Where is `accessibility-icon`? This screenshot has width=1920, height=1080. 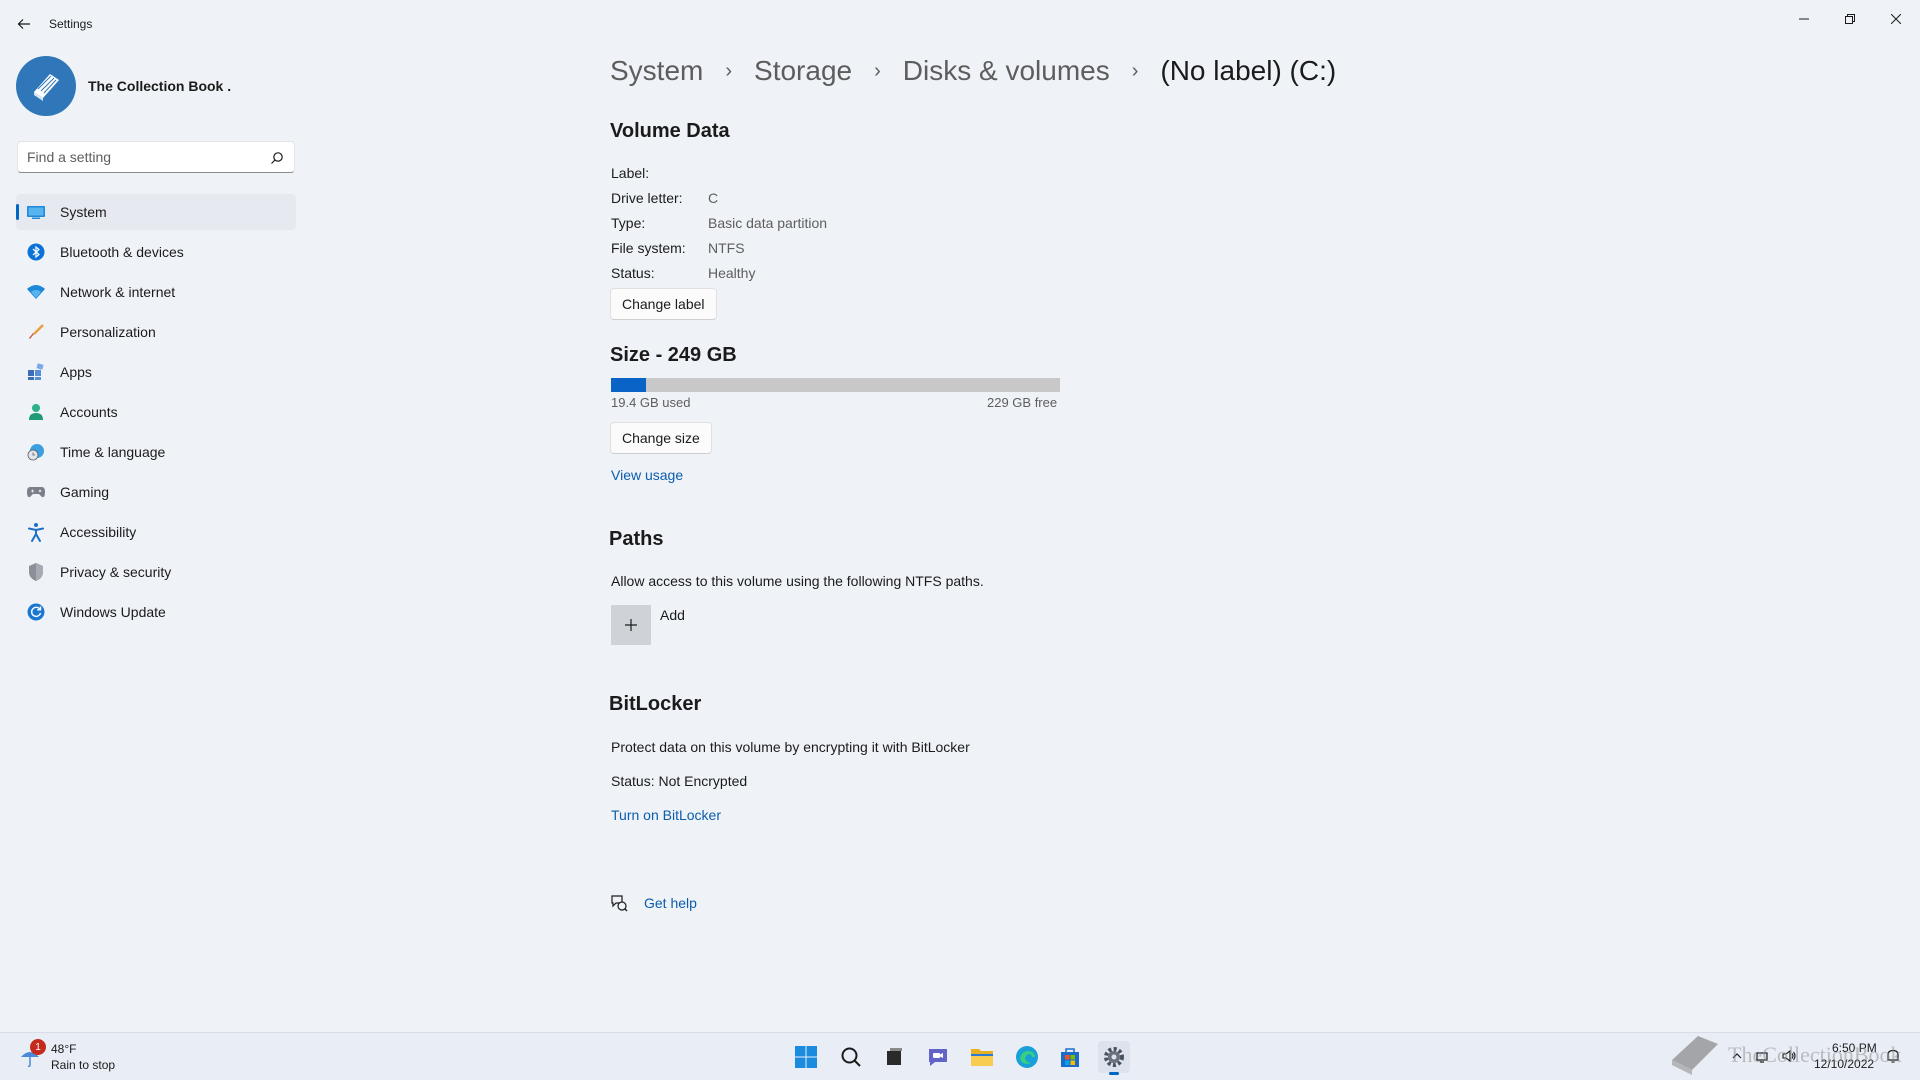 accessibility-icon is located at coordinates (36, 532).